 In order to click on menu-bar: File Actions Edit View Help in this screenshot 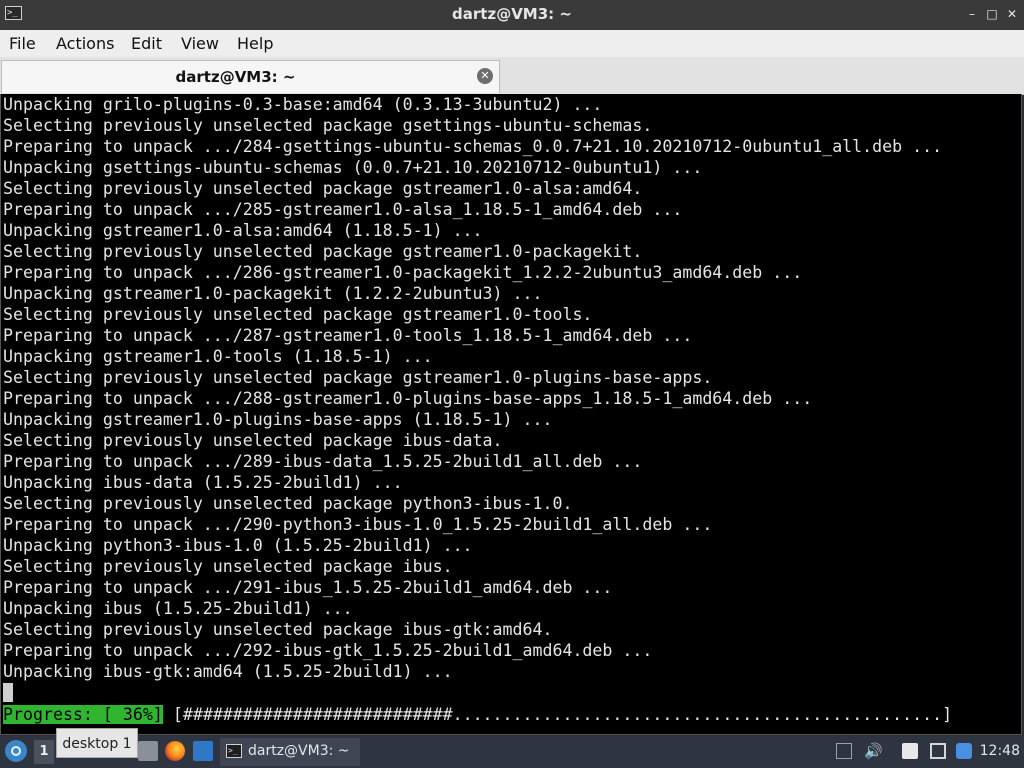, I will do `click(512, 43)`.